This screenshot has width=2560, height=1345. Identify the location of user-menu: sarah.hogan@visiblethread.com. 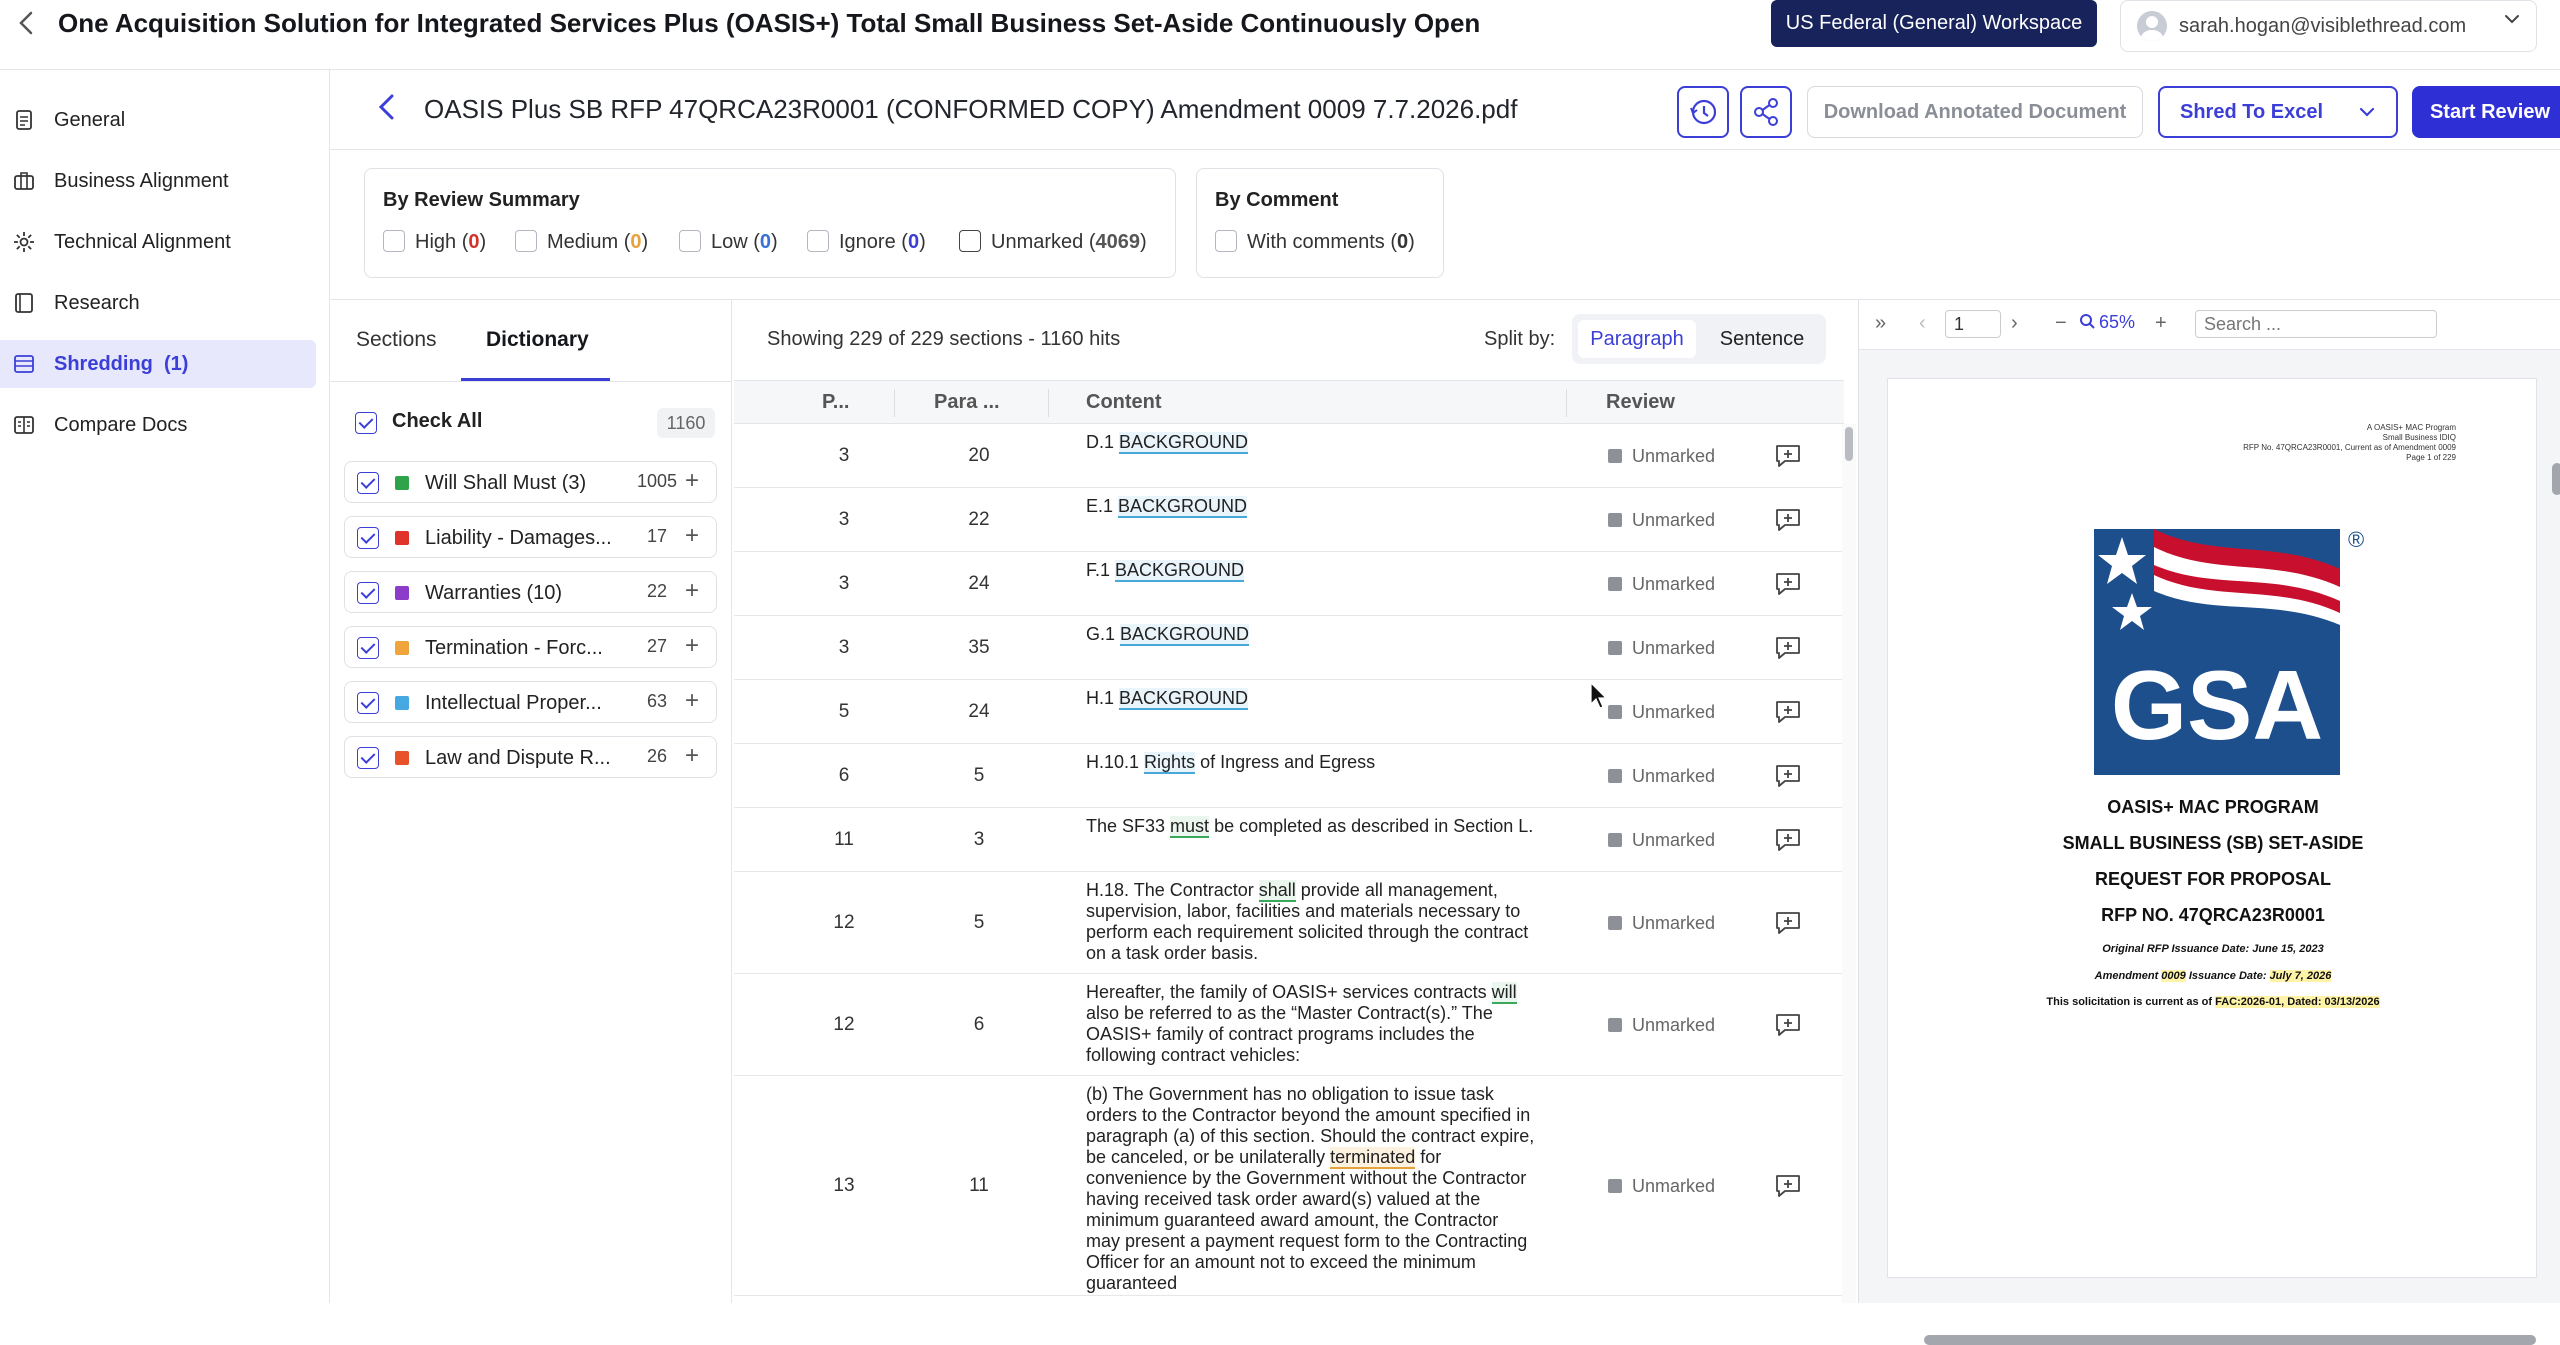
(2328, 26).